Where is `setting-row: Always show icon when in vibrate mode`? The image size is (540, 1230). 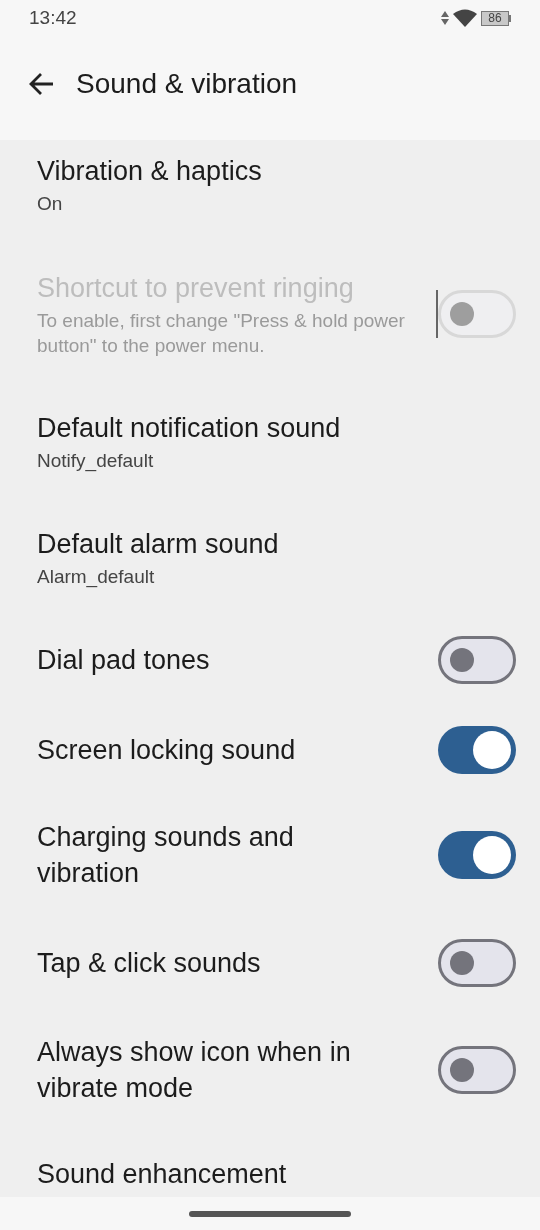
setting-row: Always show icon when in vibrate mode is located at coordinates (270, 1070).